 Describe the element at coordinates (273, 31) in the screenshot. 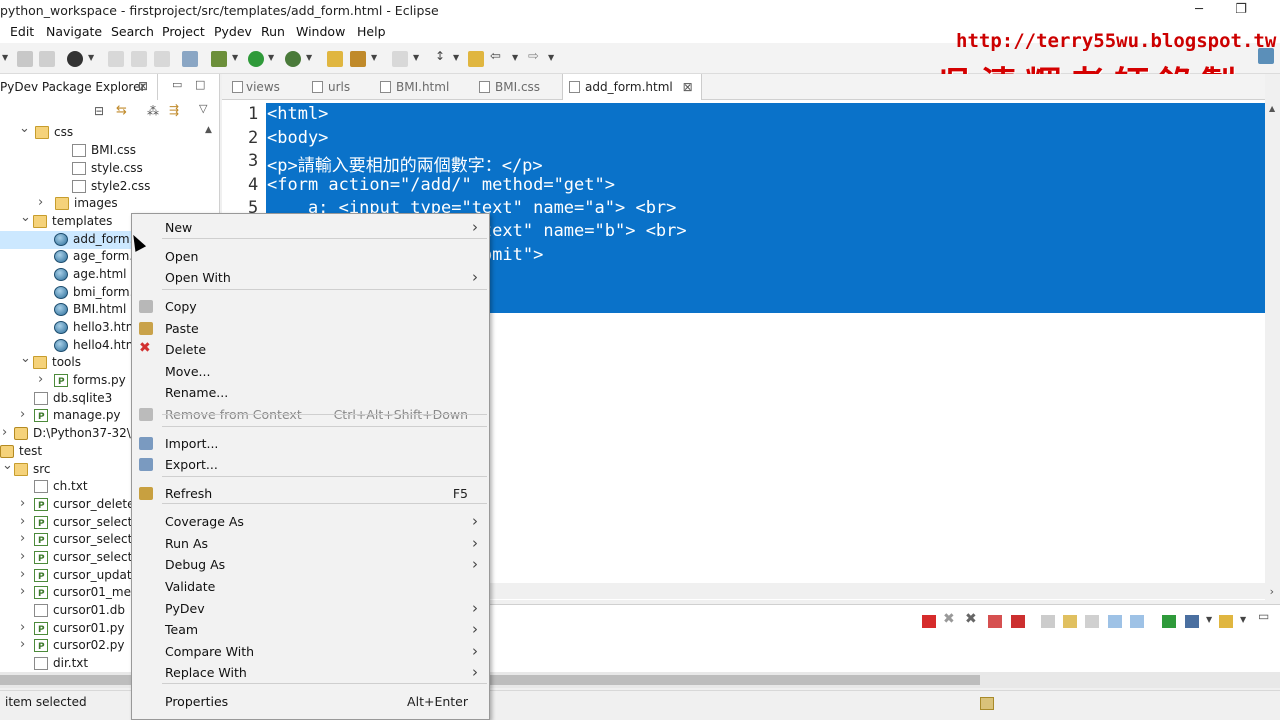

I see `menu-run: Run` at that location.